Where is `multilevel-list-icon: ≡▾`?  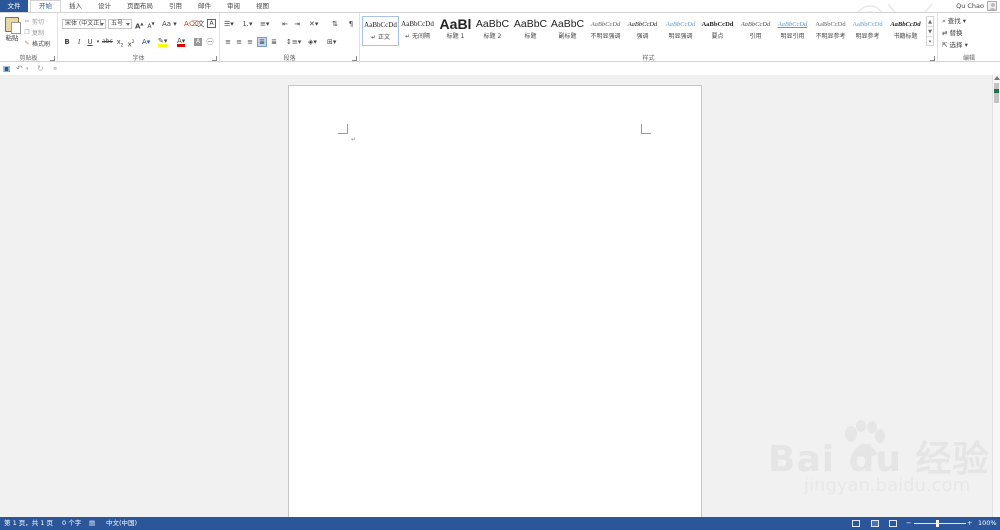
multilevel-list-icon: ≡▾ is located at coordinates (264, 24).